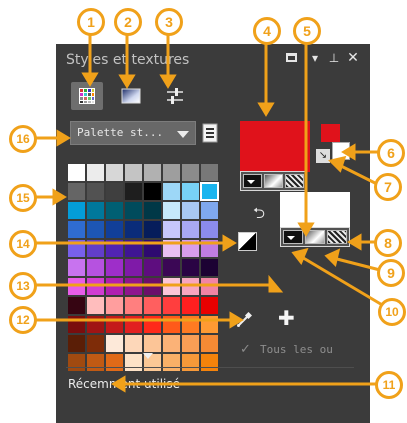 The image size is (407, 423). I want to click on annotation-4: 4, so click(267, 31).